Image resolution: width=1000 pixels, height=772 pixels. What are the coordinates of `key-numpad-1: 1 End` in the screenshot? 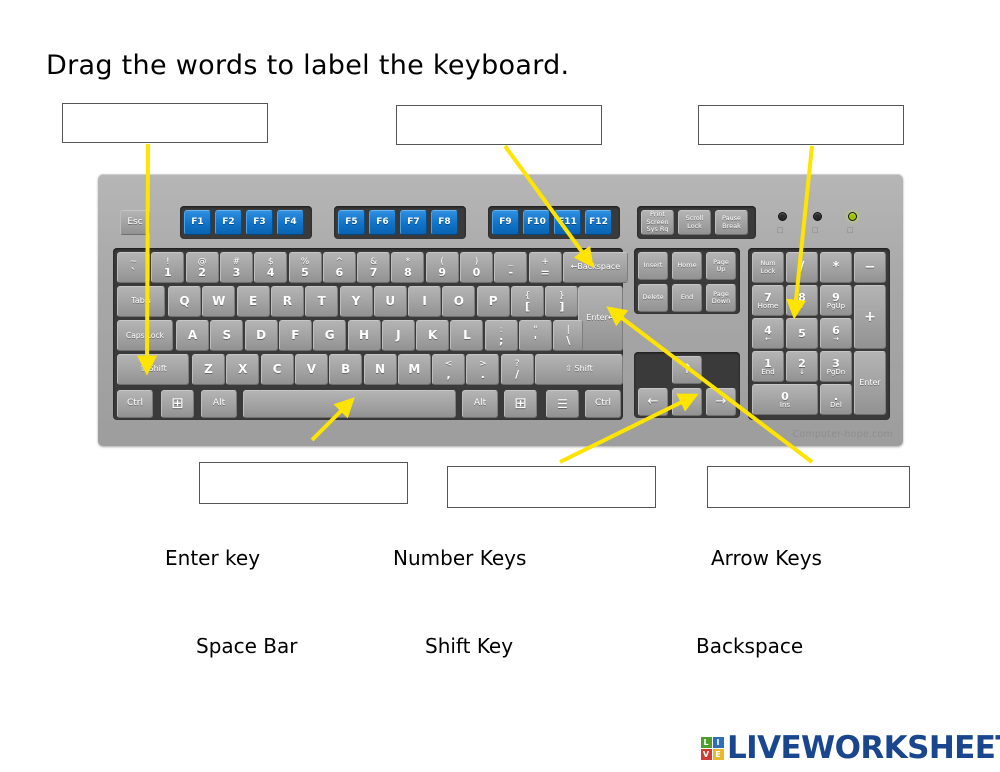 It's located at (768, 366).